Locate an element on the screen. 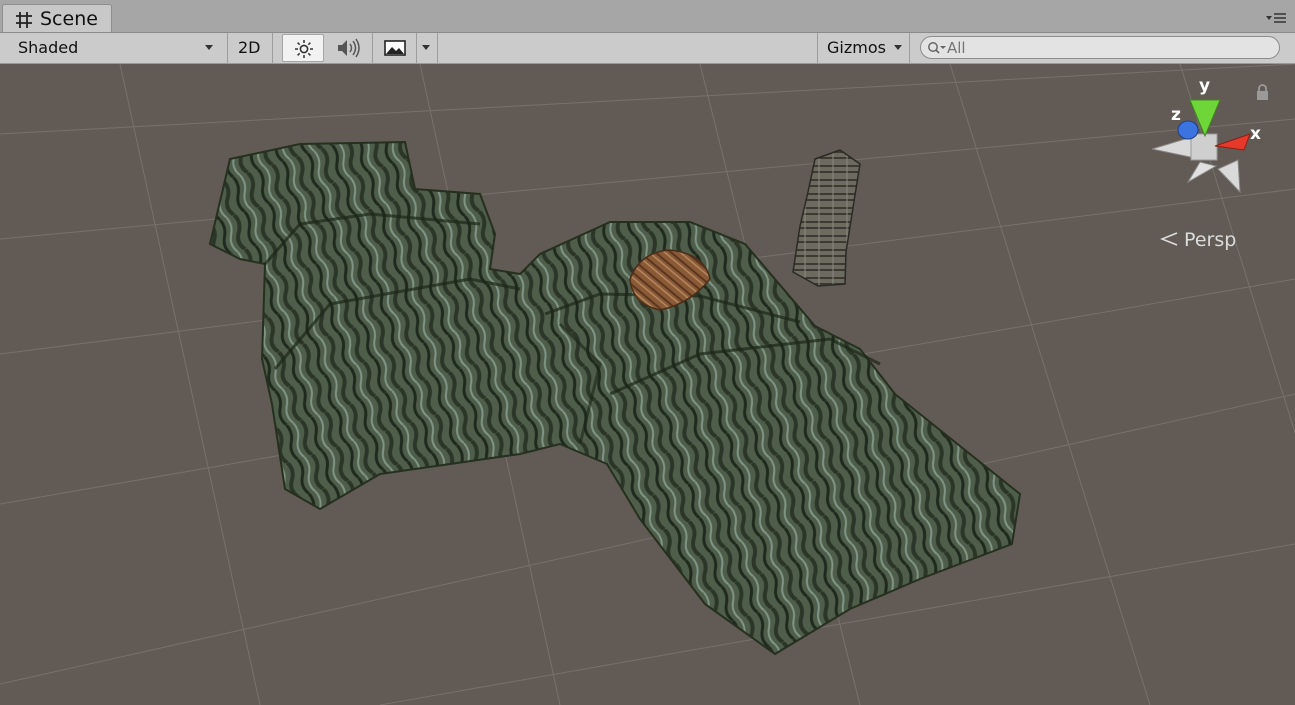 This screenshot has height=705, width=1295. effects-dropdown is located at coordinates (426, 48).